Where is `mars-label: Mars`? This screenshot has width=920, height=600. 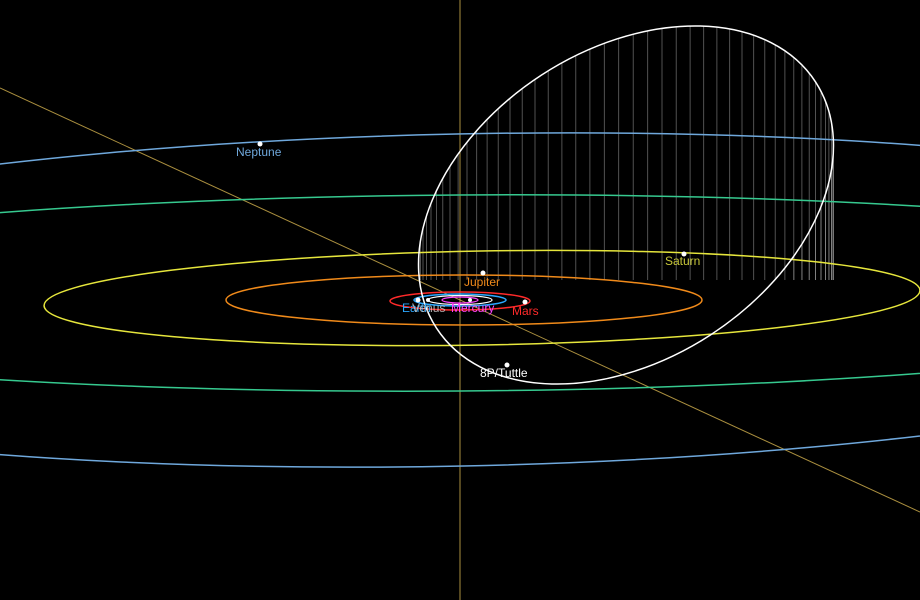 mars-label: Mars is located at coordinates (525, 311).